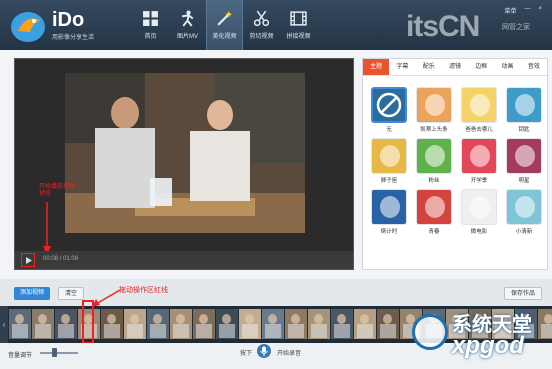 This screenshot has width=552, height=369. Describe the element at coordinates (507, 67) in the screenshot. I see `tab-animation: 动画` at that location.